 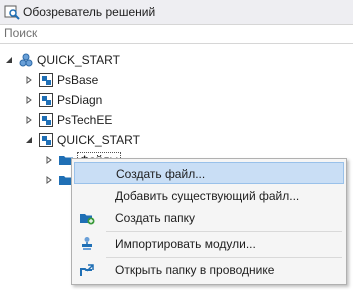 I want to click on menu-item-label: Создать папку, so click(x=155, y=218).